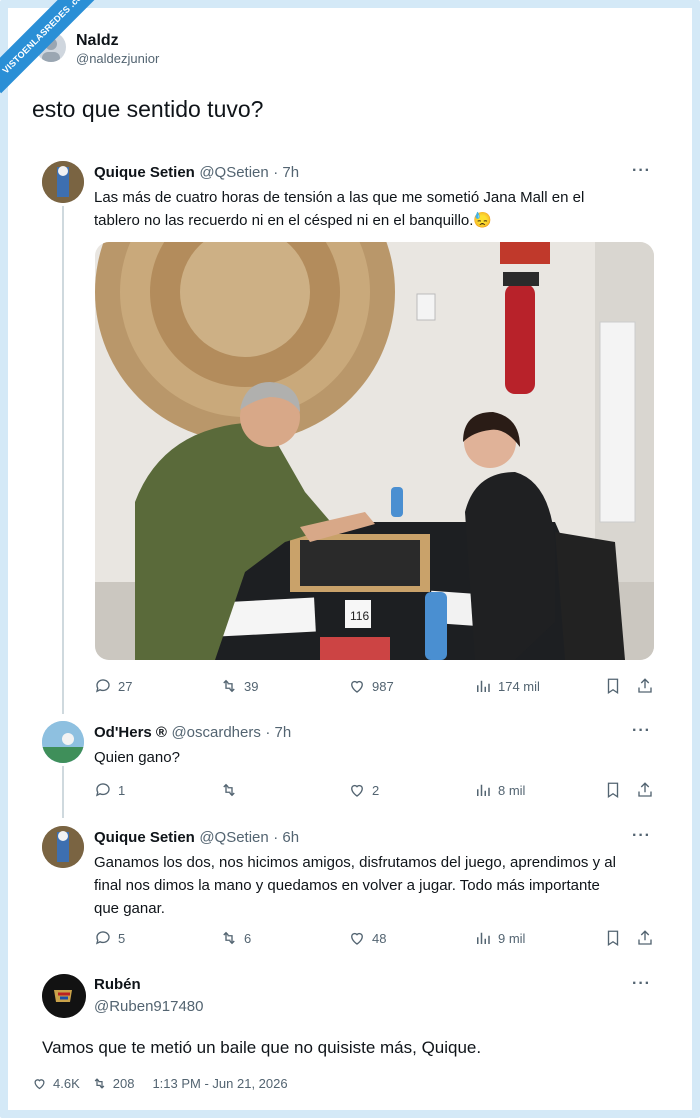 The height and width of the screenshot is (1118, 700). Describe the element at coordinates (148, 1006) in the screenshot. I see `reply-handle: @Ruben917480` at that location.